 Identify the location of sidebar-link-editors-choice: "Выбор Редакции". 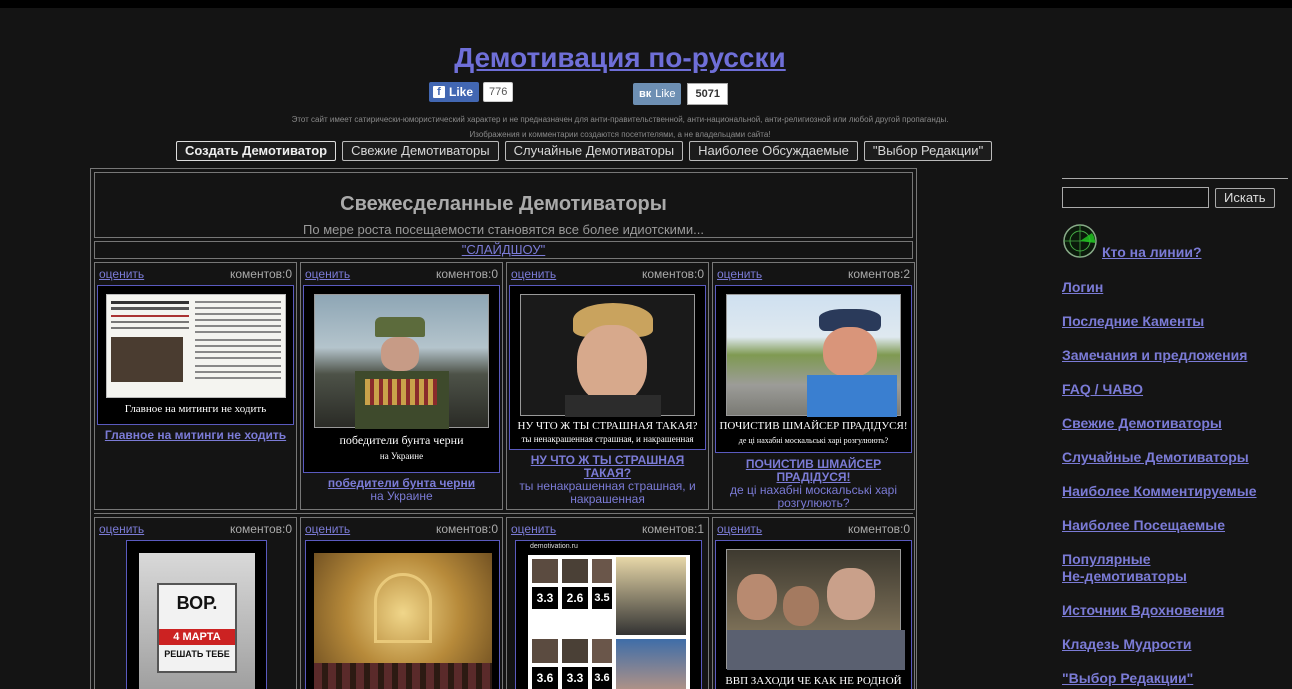
(1127, 678).